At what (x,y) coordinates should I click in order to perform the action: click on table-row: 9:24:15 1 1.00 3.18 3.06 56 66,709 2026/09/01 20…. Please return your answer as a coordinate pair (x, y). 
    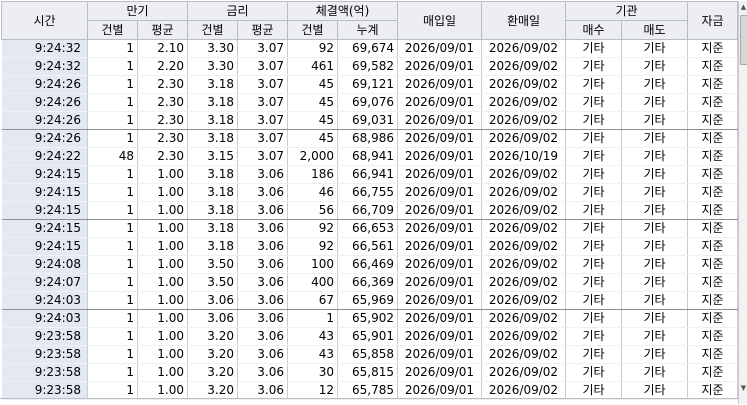
    Looking at the image, I should click on (369, 210).